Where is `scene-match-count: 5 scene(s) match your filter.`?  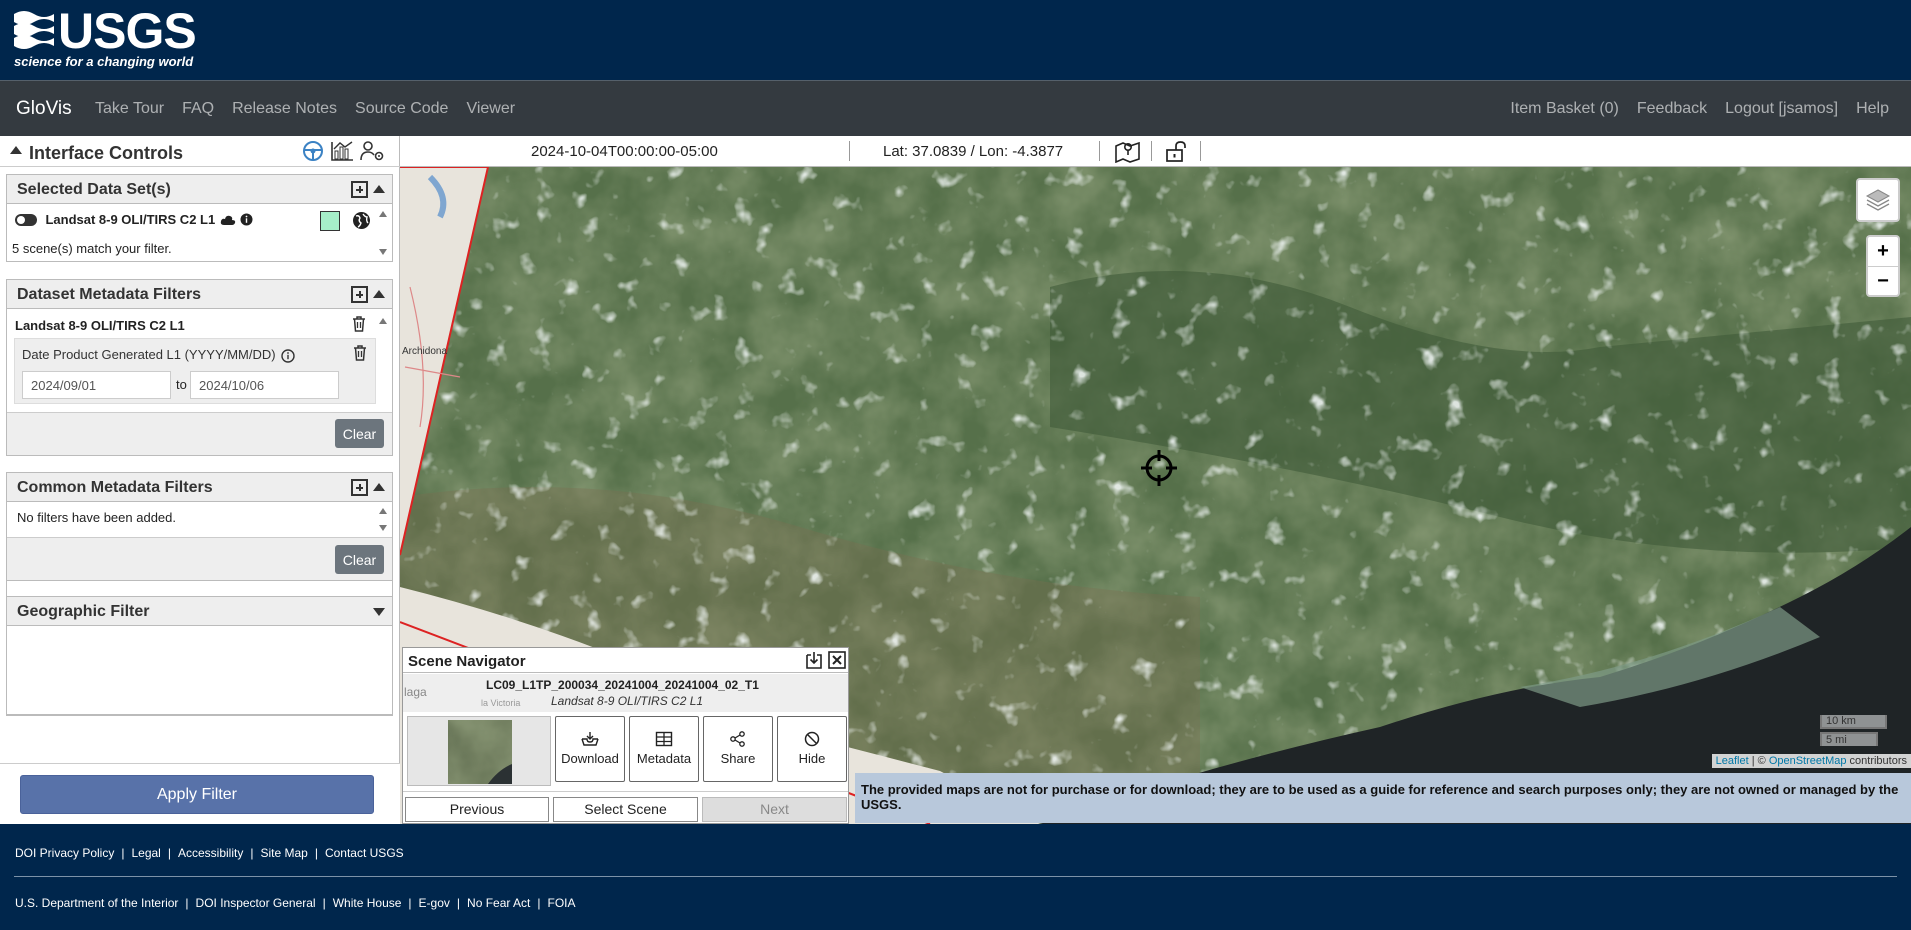 scene-match-count: 5 scene(s) match your filter. is located at coordinates (92, 248).